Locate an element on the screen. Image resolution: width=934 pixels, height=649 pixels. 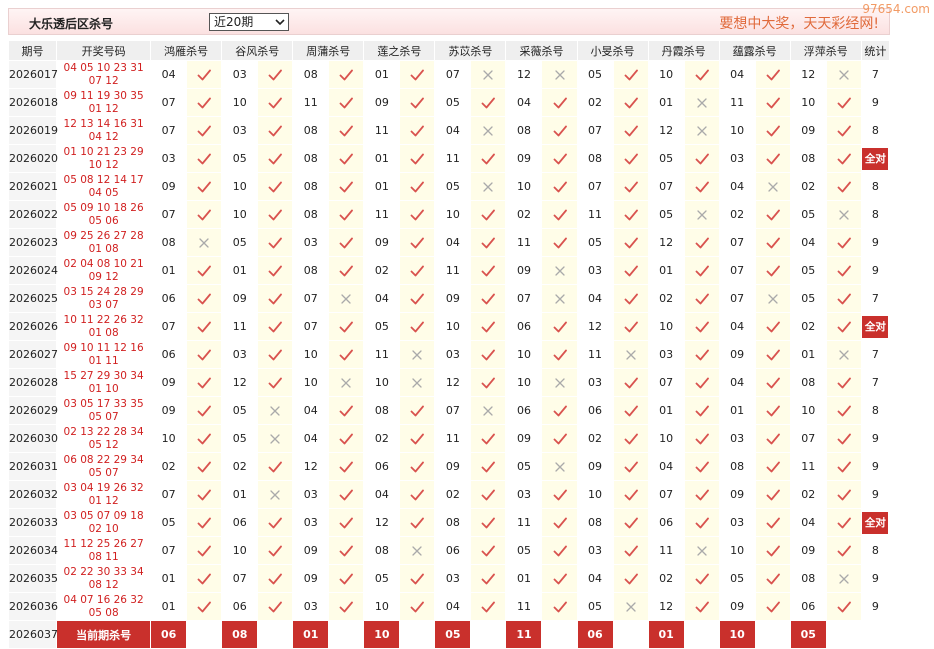
draw-numbers-cell: 09 25 26 27 28 01 08 is located at coordinates (104, 242).